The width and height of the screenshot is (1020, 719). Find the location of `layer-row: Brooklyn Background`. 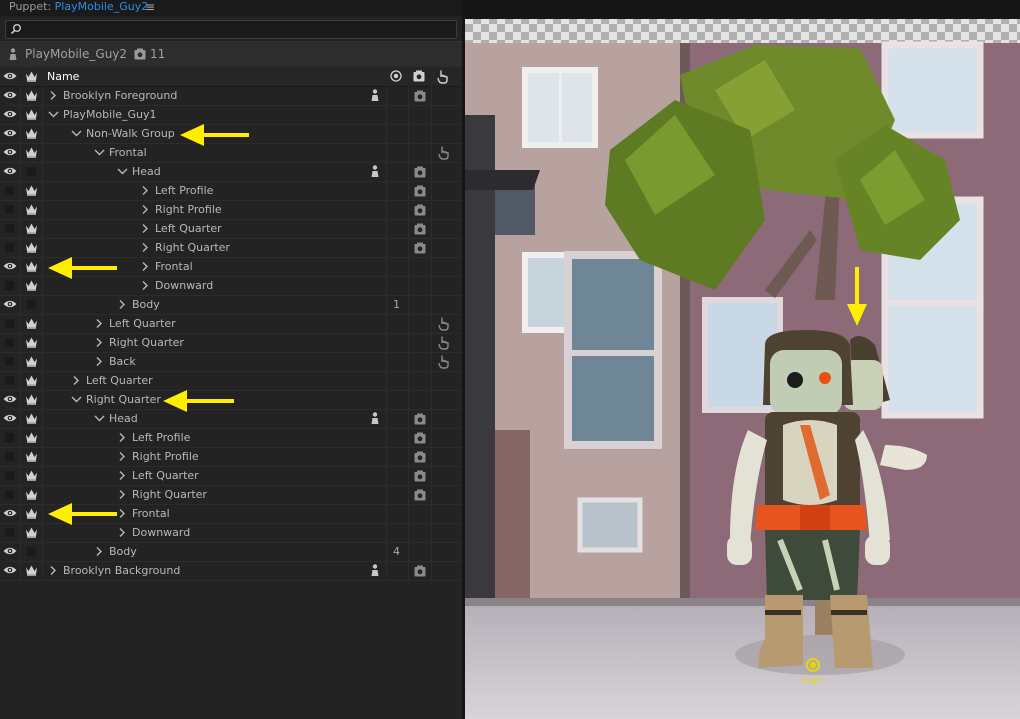

layer-row: Brooklyn Background is located at coordinates (231, 571).